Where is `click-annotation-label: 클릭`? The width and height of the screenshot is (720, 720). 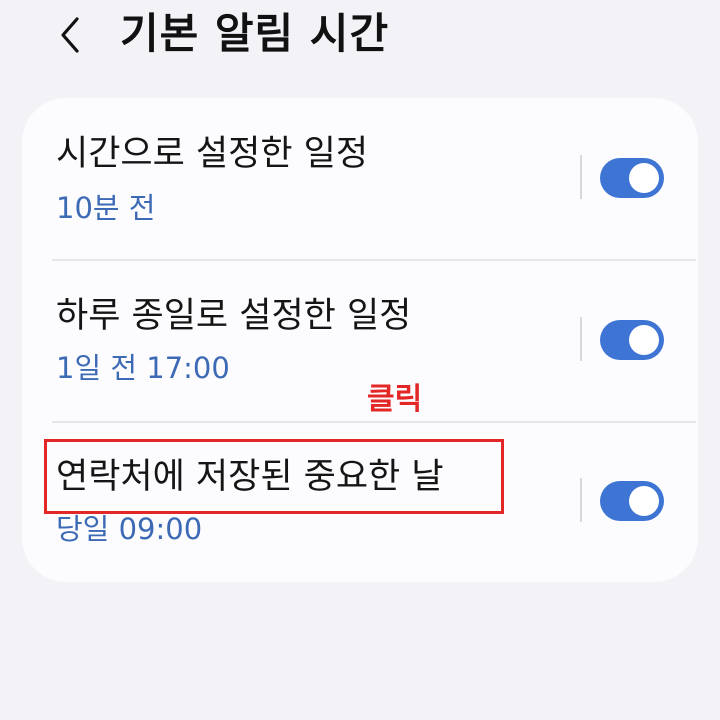 click-annotation-label: 클릭 is located at coordinates (395, 399).